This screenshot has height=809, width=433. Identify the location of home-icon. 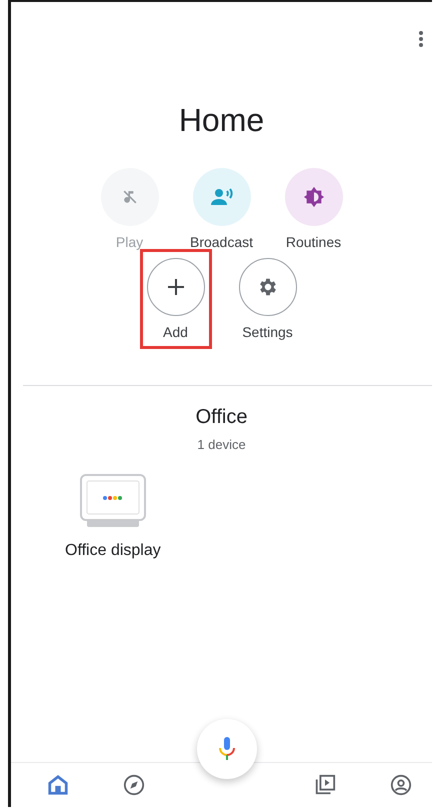
(58, 785).